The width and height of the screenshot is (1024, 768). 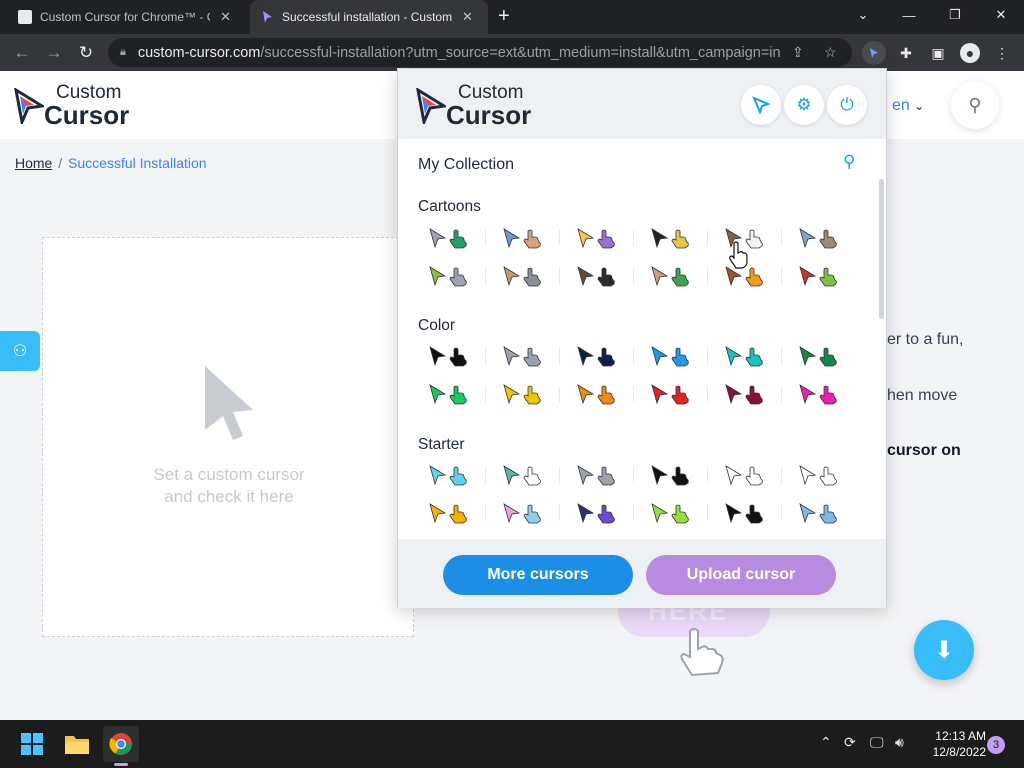 I want to click on close-window-button: ✕, so click(x=1001, y=15).